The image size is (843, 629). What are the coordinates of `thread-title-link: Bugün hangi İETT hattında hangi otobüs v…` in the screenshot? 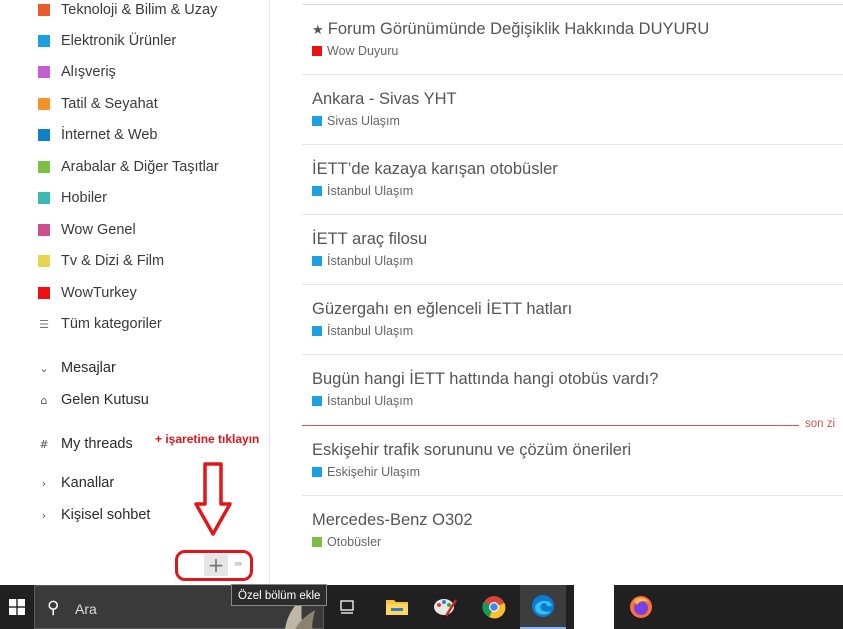 It's located at (485, 379).